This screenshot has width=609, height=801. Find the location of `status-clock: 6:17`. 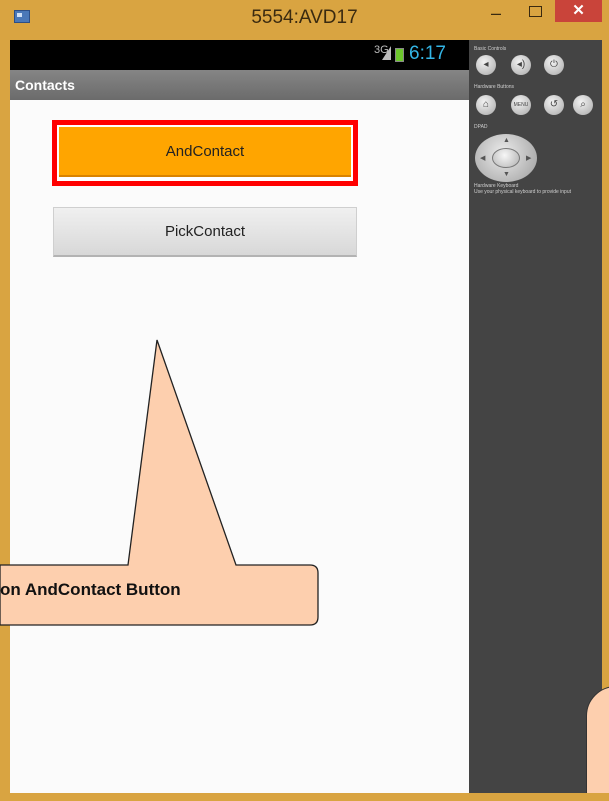

status-clock: 6:17 is located at coordinates (427, 53).